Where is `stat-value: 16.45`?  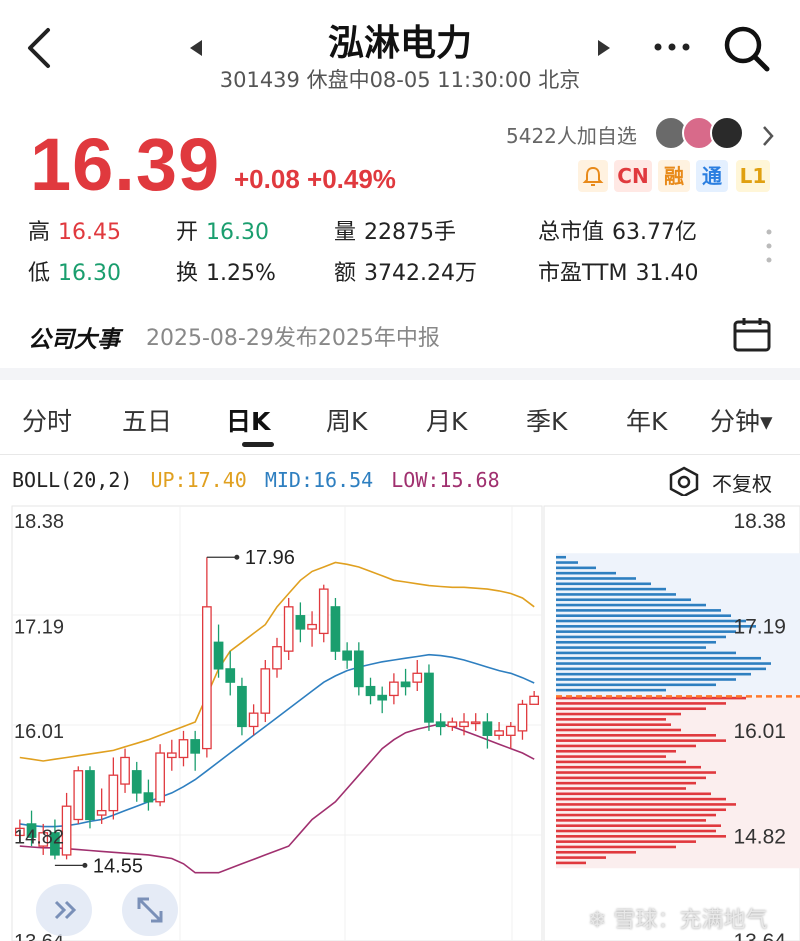 stat-value: 16.45 is located at coordinates (89, 232).